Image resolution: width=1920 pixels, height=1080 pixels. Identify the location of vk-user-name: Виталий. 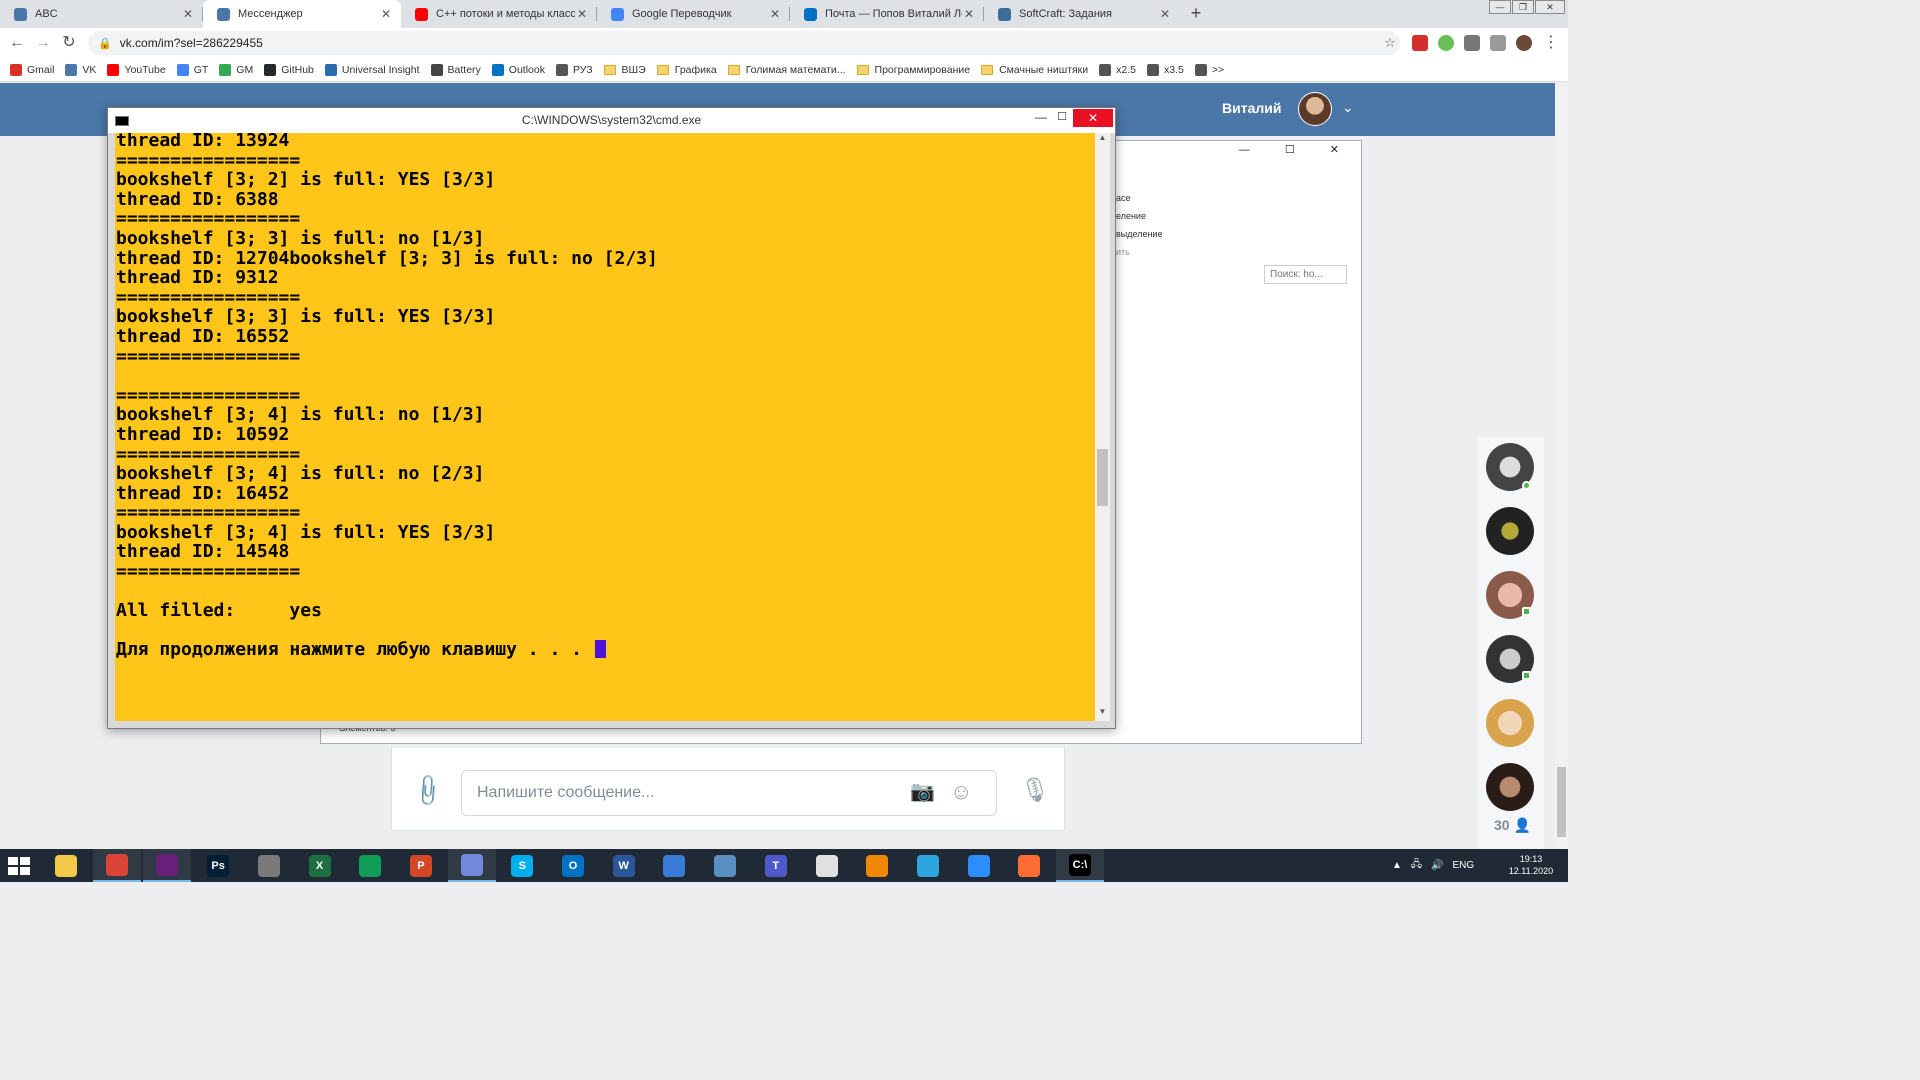
(1251, 108).